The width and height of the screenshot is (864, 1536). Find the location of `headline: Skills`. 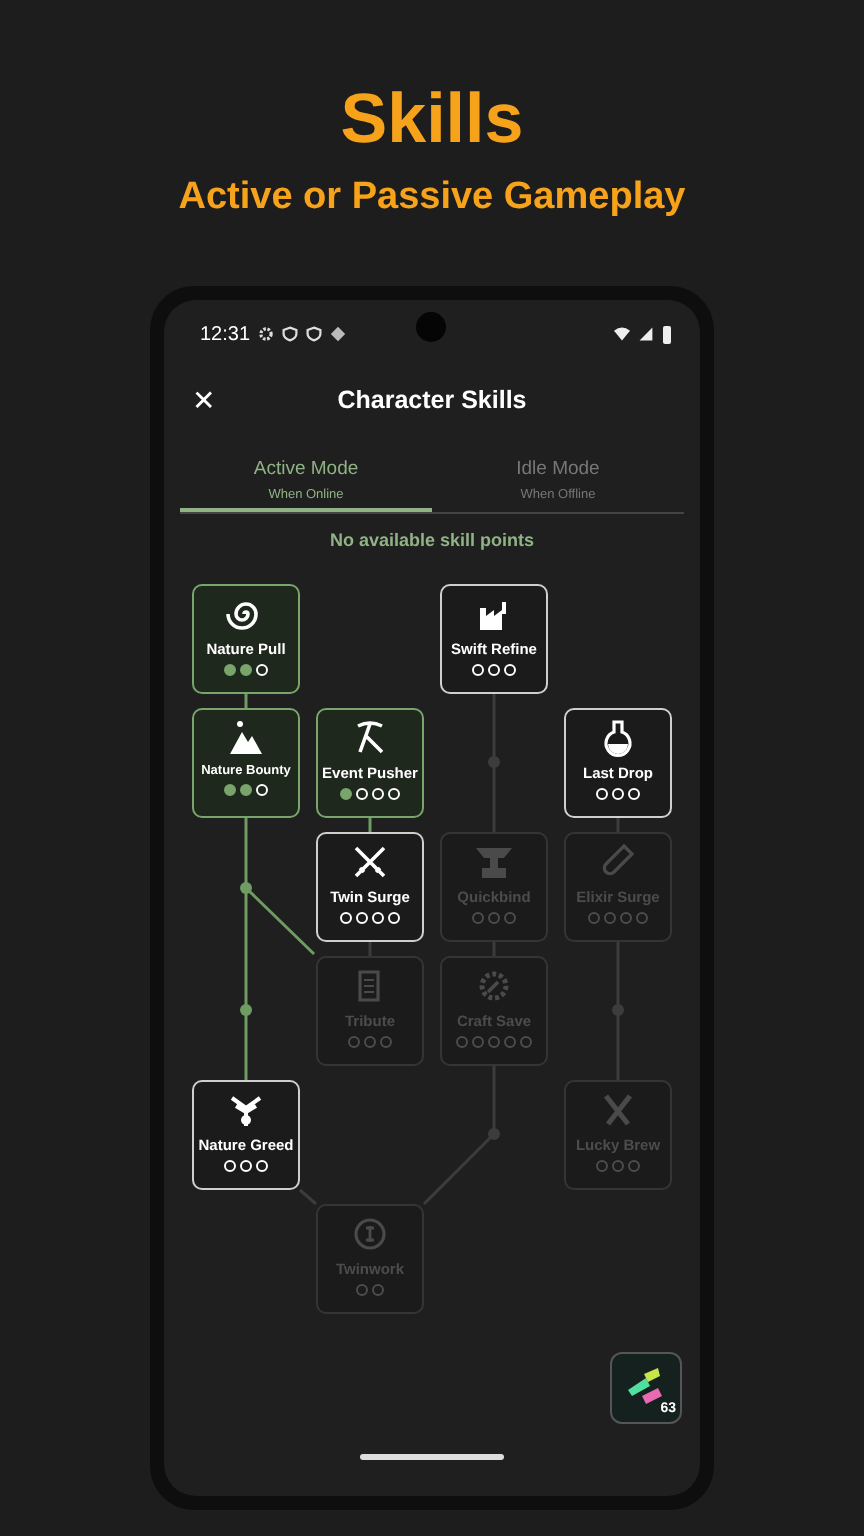

headline: Skills is located at coordinates (432, 116).